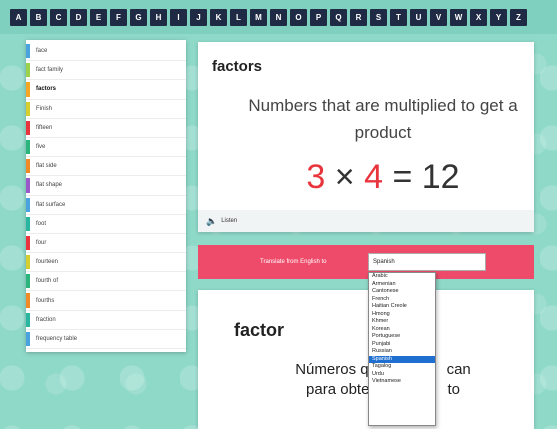 Image resolution: width=557 pixels, height=429 pixels. Describe the element at coordinates (402, 330) in the screenshot. I see `language-option: Korean` at that location.